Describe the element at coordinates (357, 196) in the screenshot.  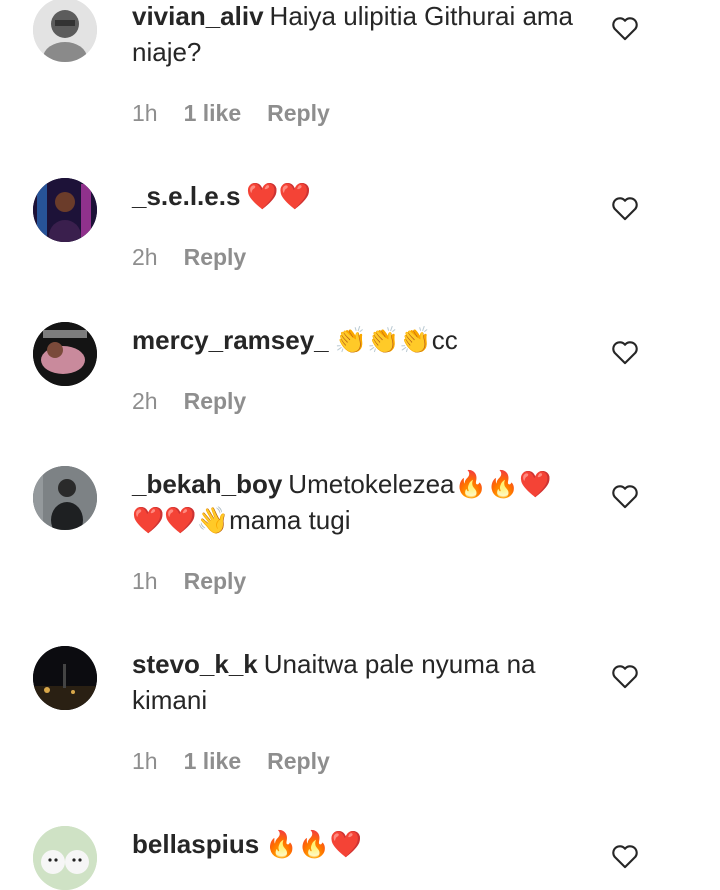
I see `comment-text: _s.e.l.e.s ❤️❤️` at that location.